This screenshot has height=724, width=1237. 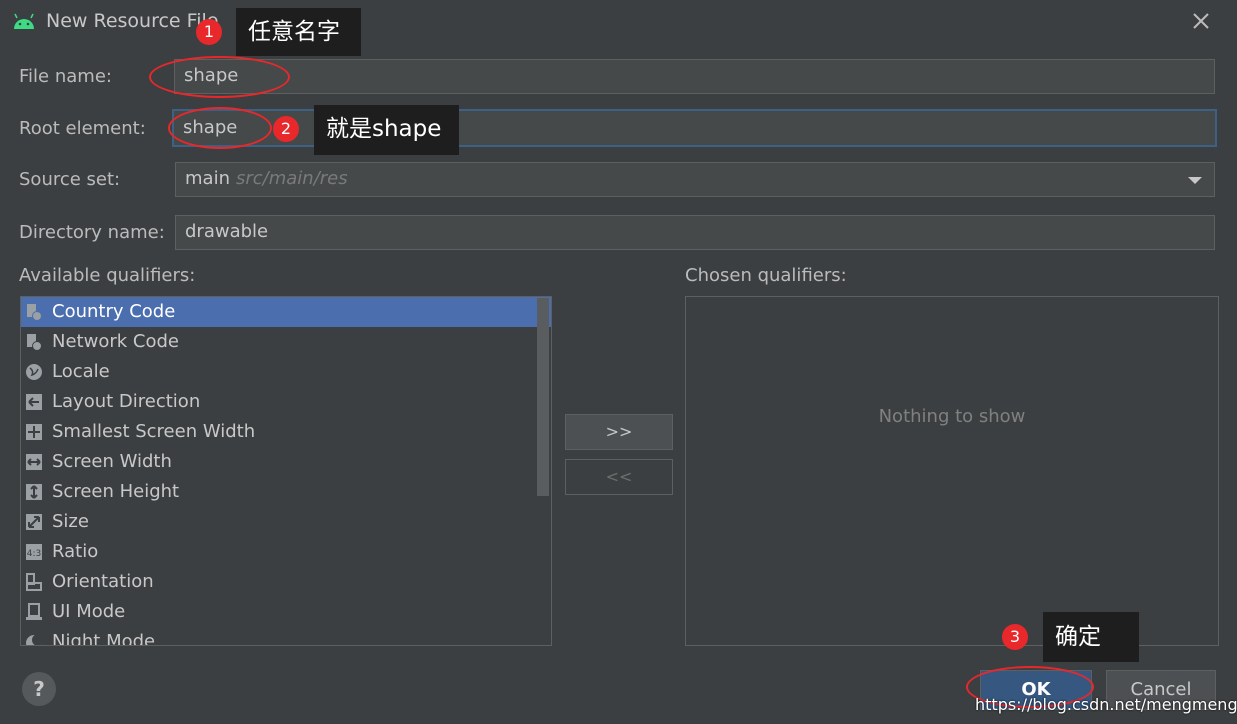 What do you see at coordinates (34, 372) in the screenshot?
I see `globe-icon` at bounding box center [34, 372].